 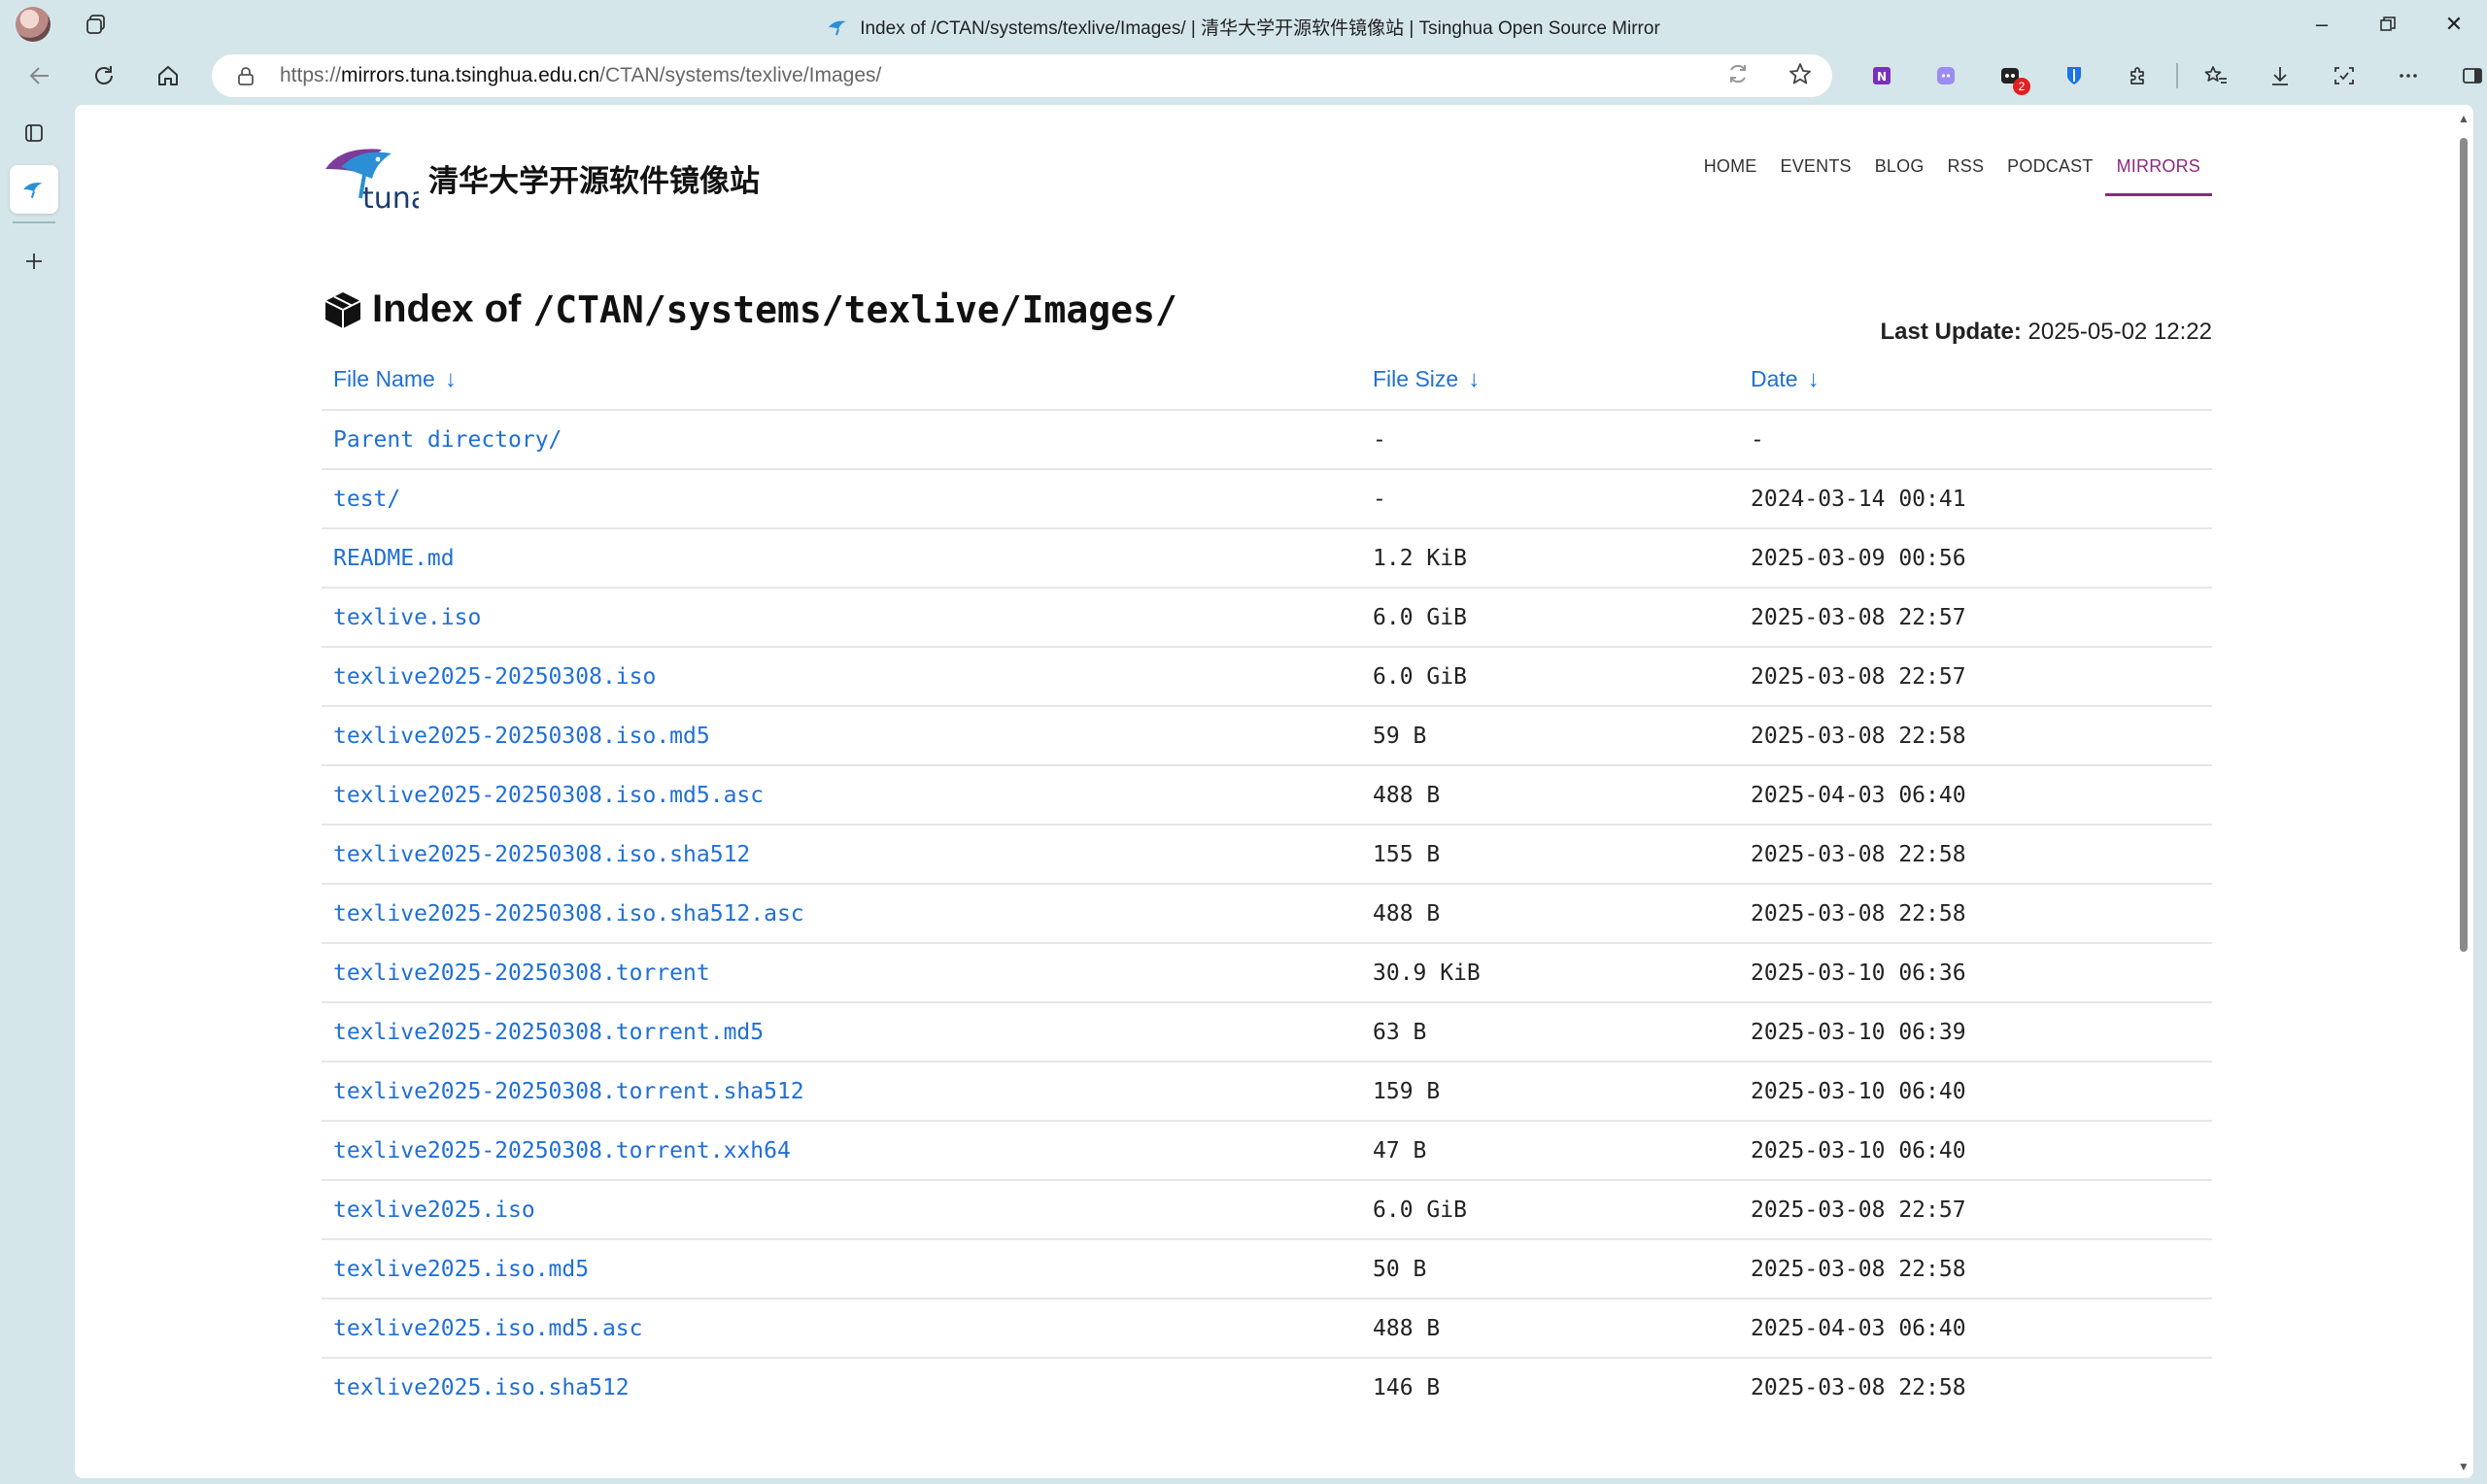 I want to click on vertical-scrollbar: ▲ ▼, so click(x=2463, y=791).